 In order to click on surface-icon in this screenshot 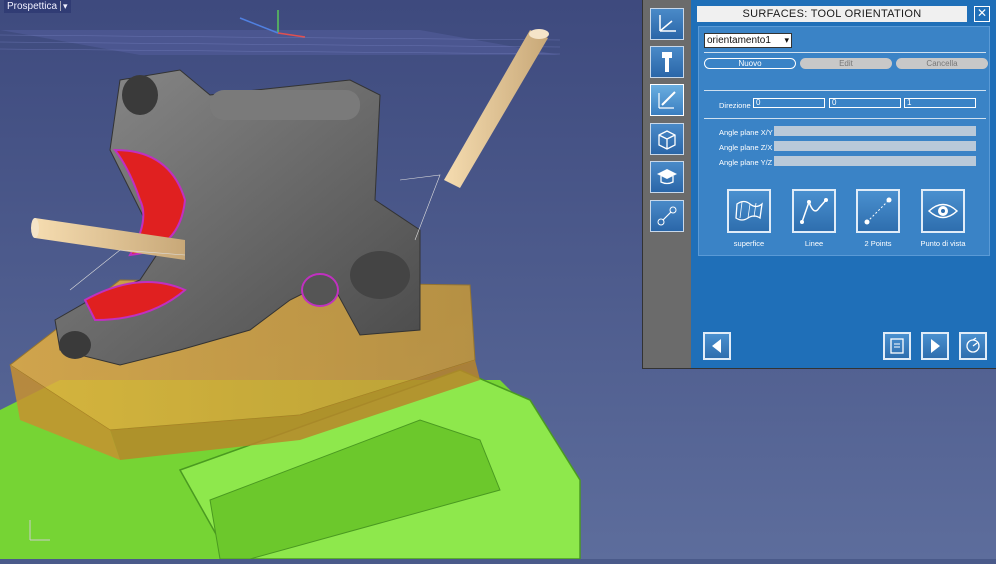, I will do `click(749, 210)`.